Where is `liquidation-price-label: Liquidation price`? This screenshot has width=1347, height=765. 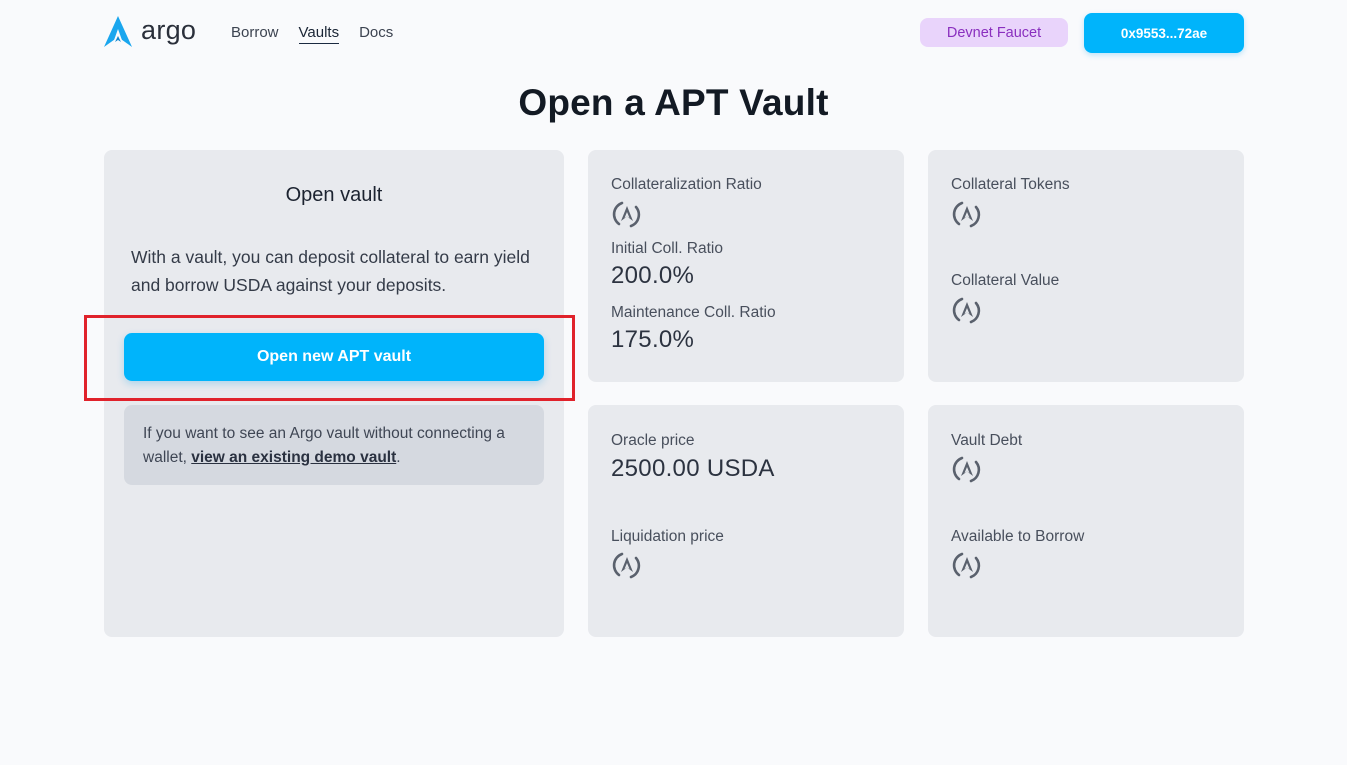
liquidation-price-label: Liquidation price is located at coordinates (667, 536).